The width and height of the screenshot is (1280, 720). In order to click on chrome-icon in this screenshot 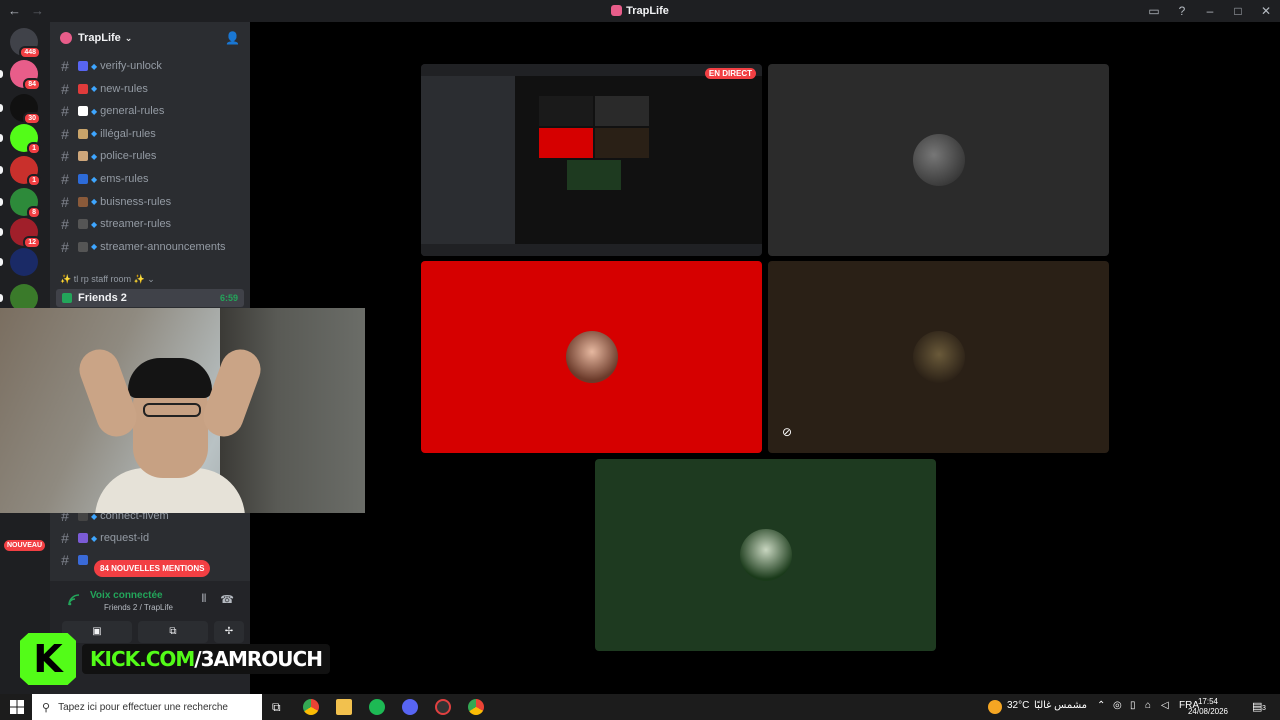, I will do `click(311, 707)`.